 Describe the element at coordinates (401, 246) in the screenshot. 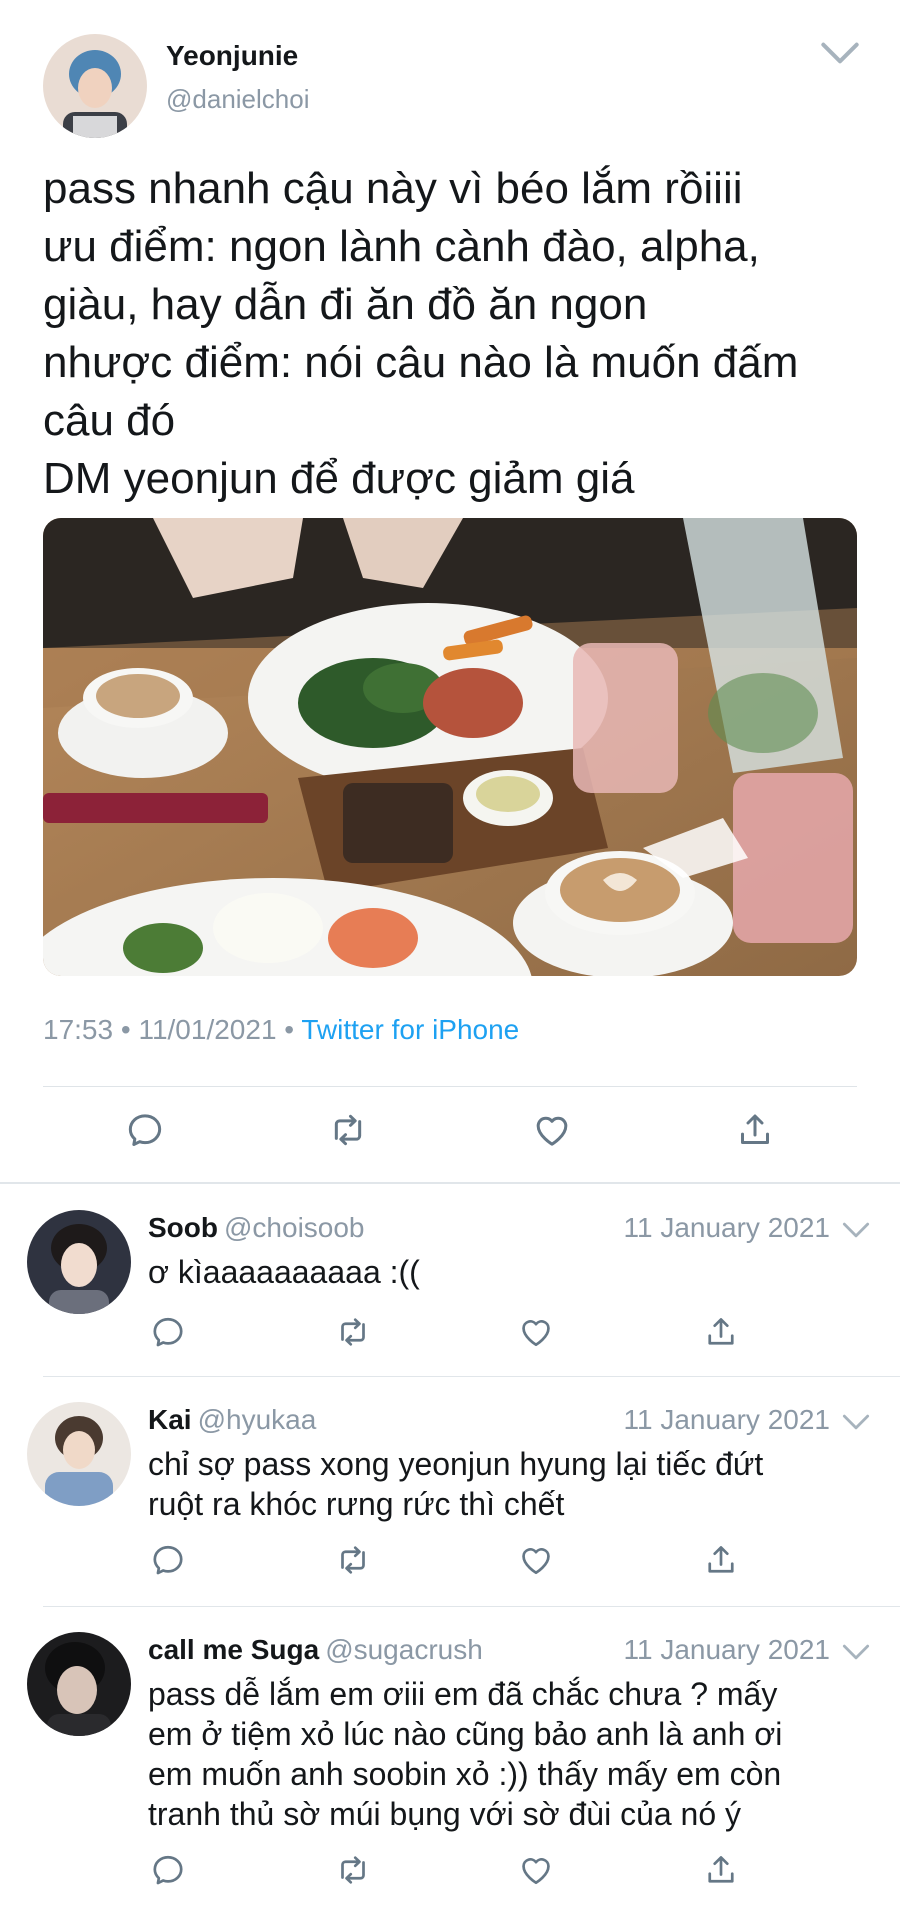

I see `tweet-text-line: ưu điểm: ngon lành cành đào, alpha,` at that location.